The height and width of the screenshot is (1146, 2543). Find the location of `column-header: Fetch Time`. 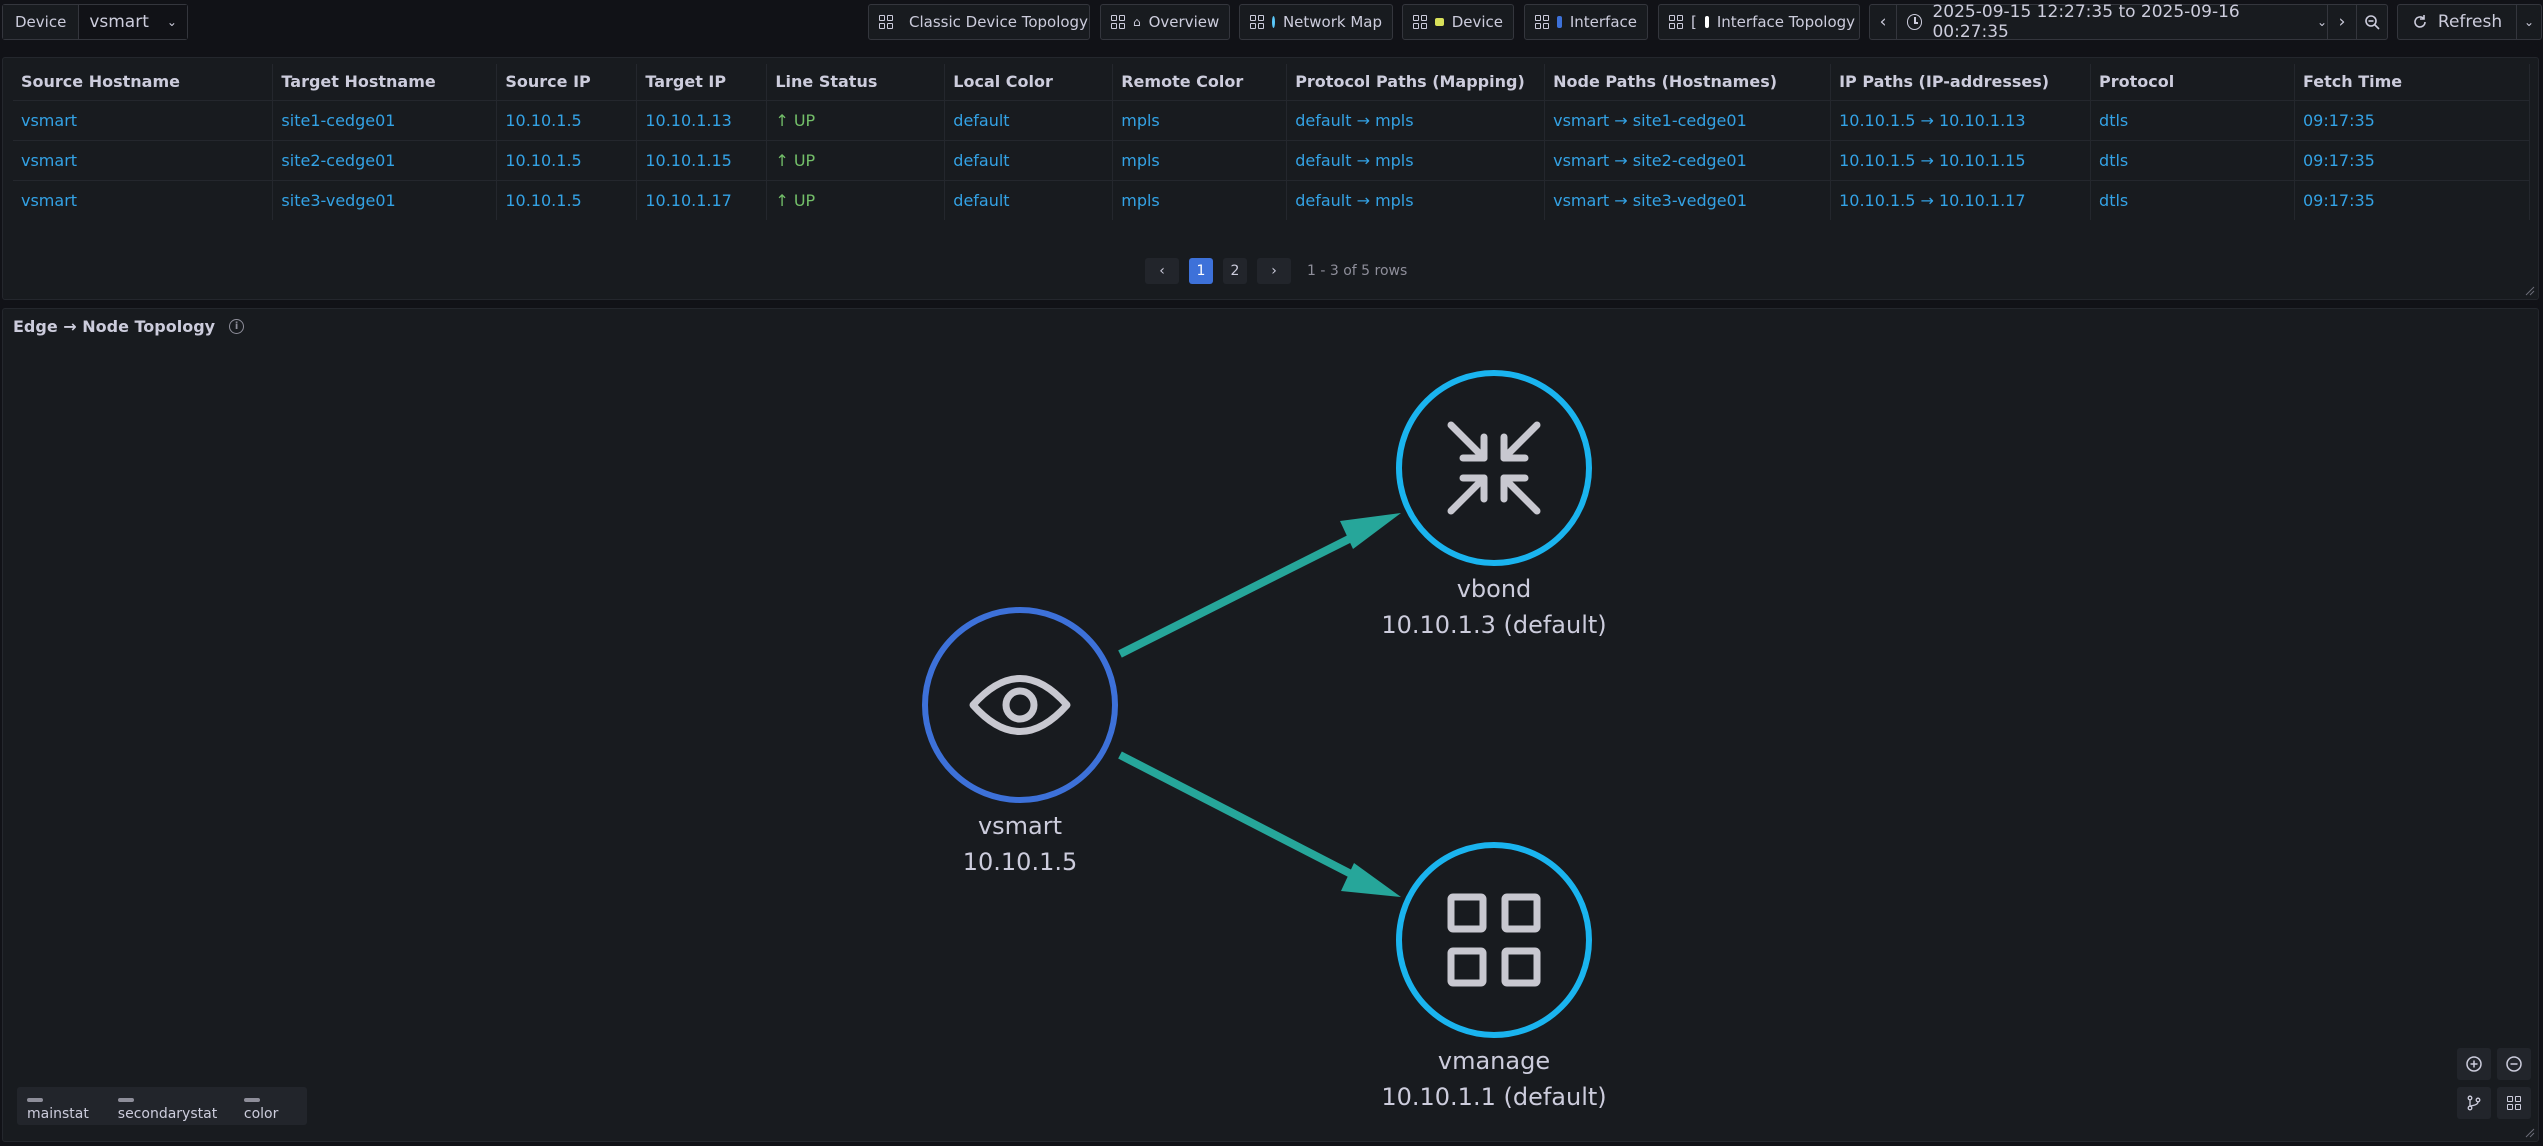

column-header: Fetch Time is located at coordinates (2412, 82).